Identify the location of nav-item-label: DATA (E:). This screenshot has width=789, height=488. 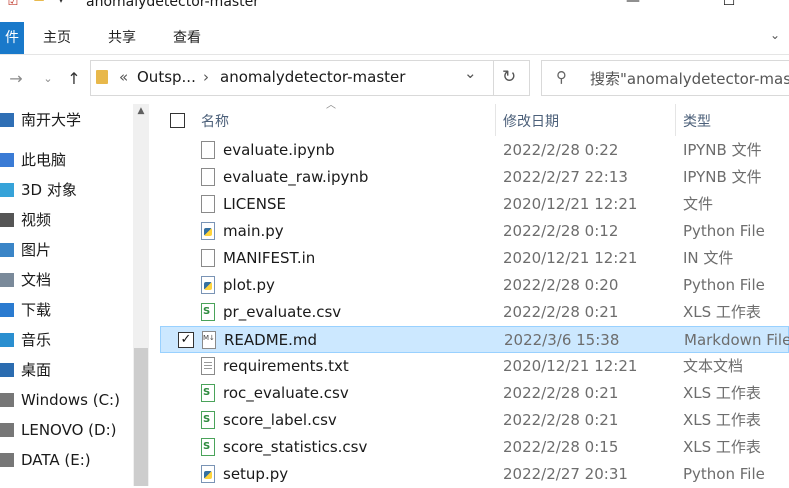
(56, 460).